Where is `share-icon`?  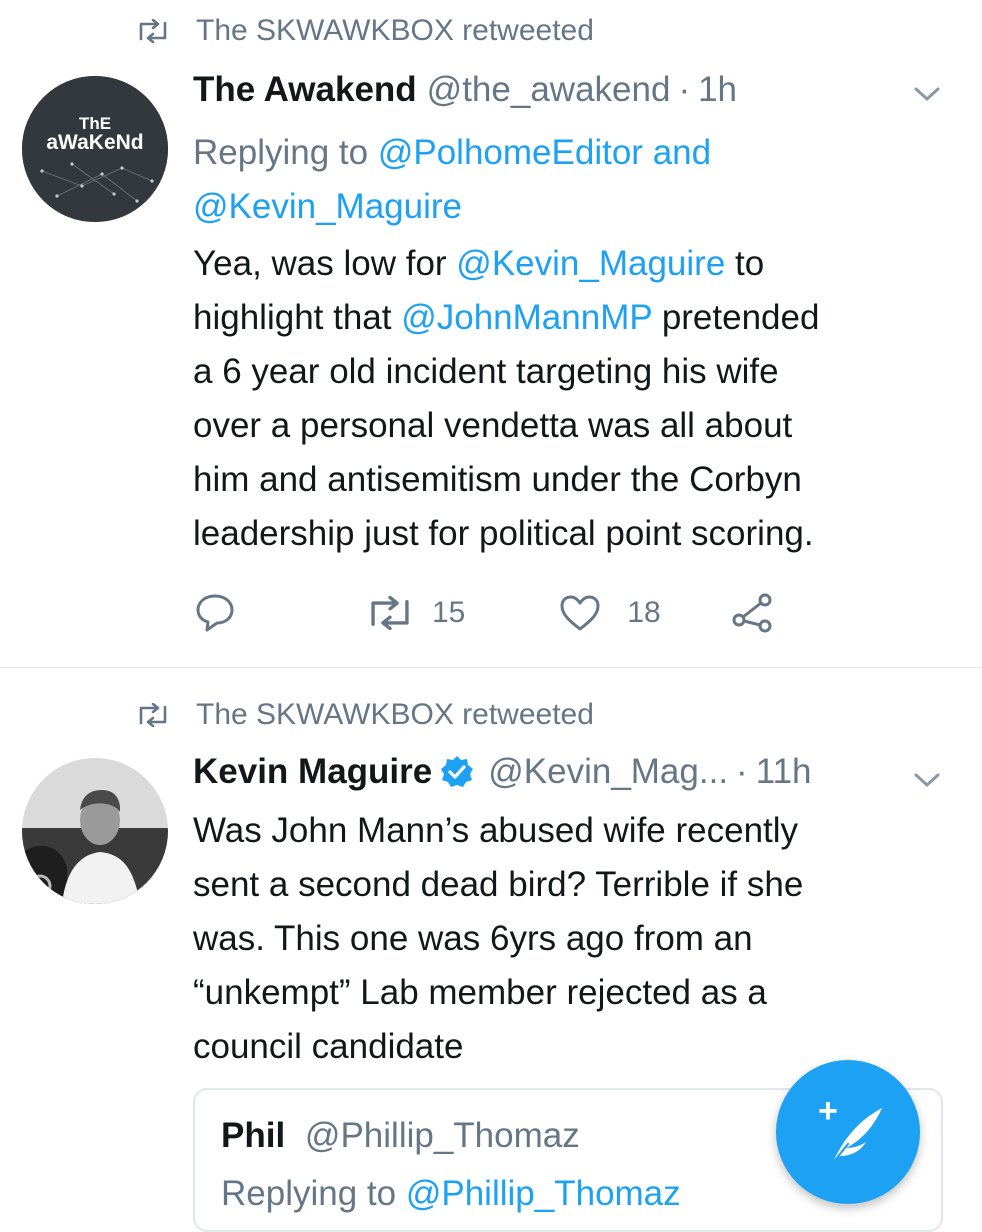
share-icon is located at coordinates (753, 613).